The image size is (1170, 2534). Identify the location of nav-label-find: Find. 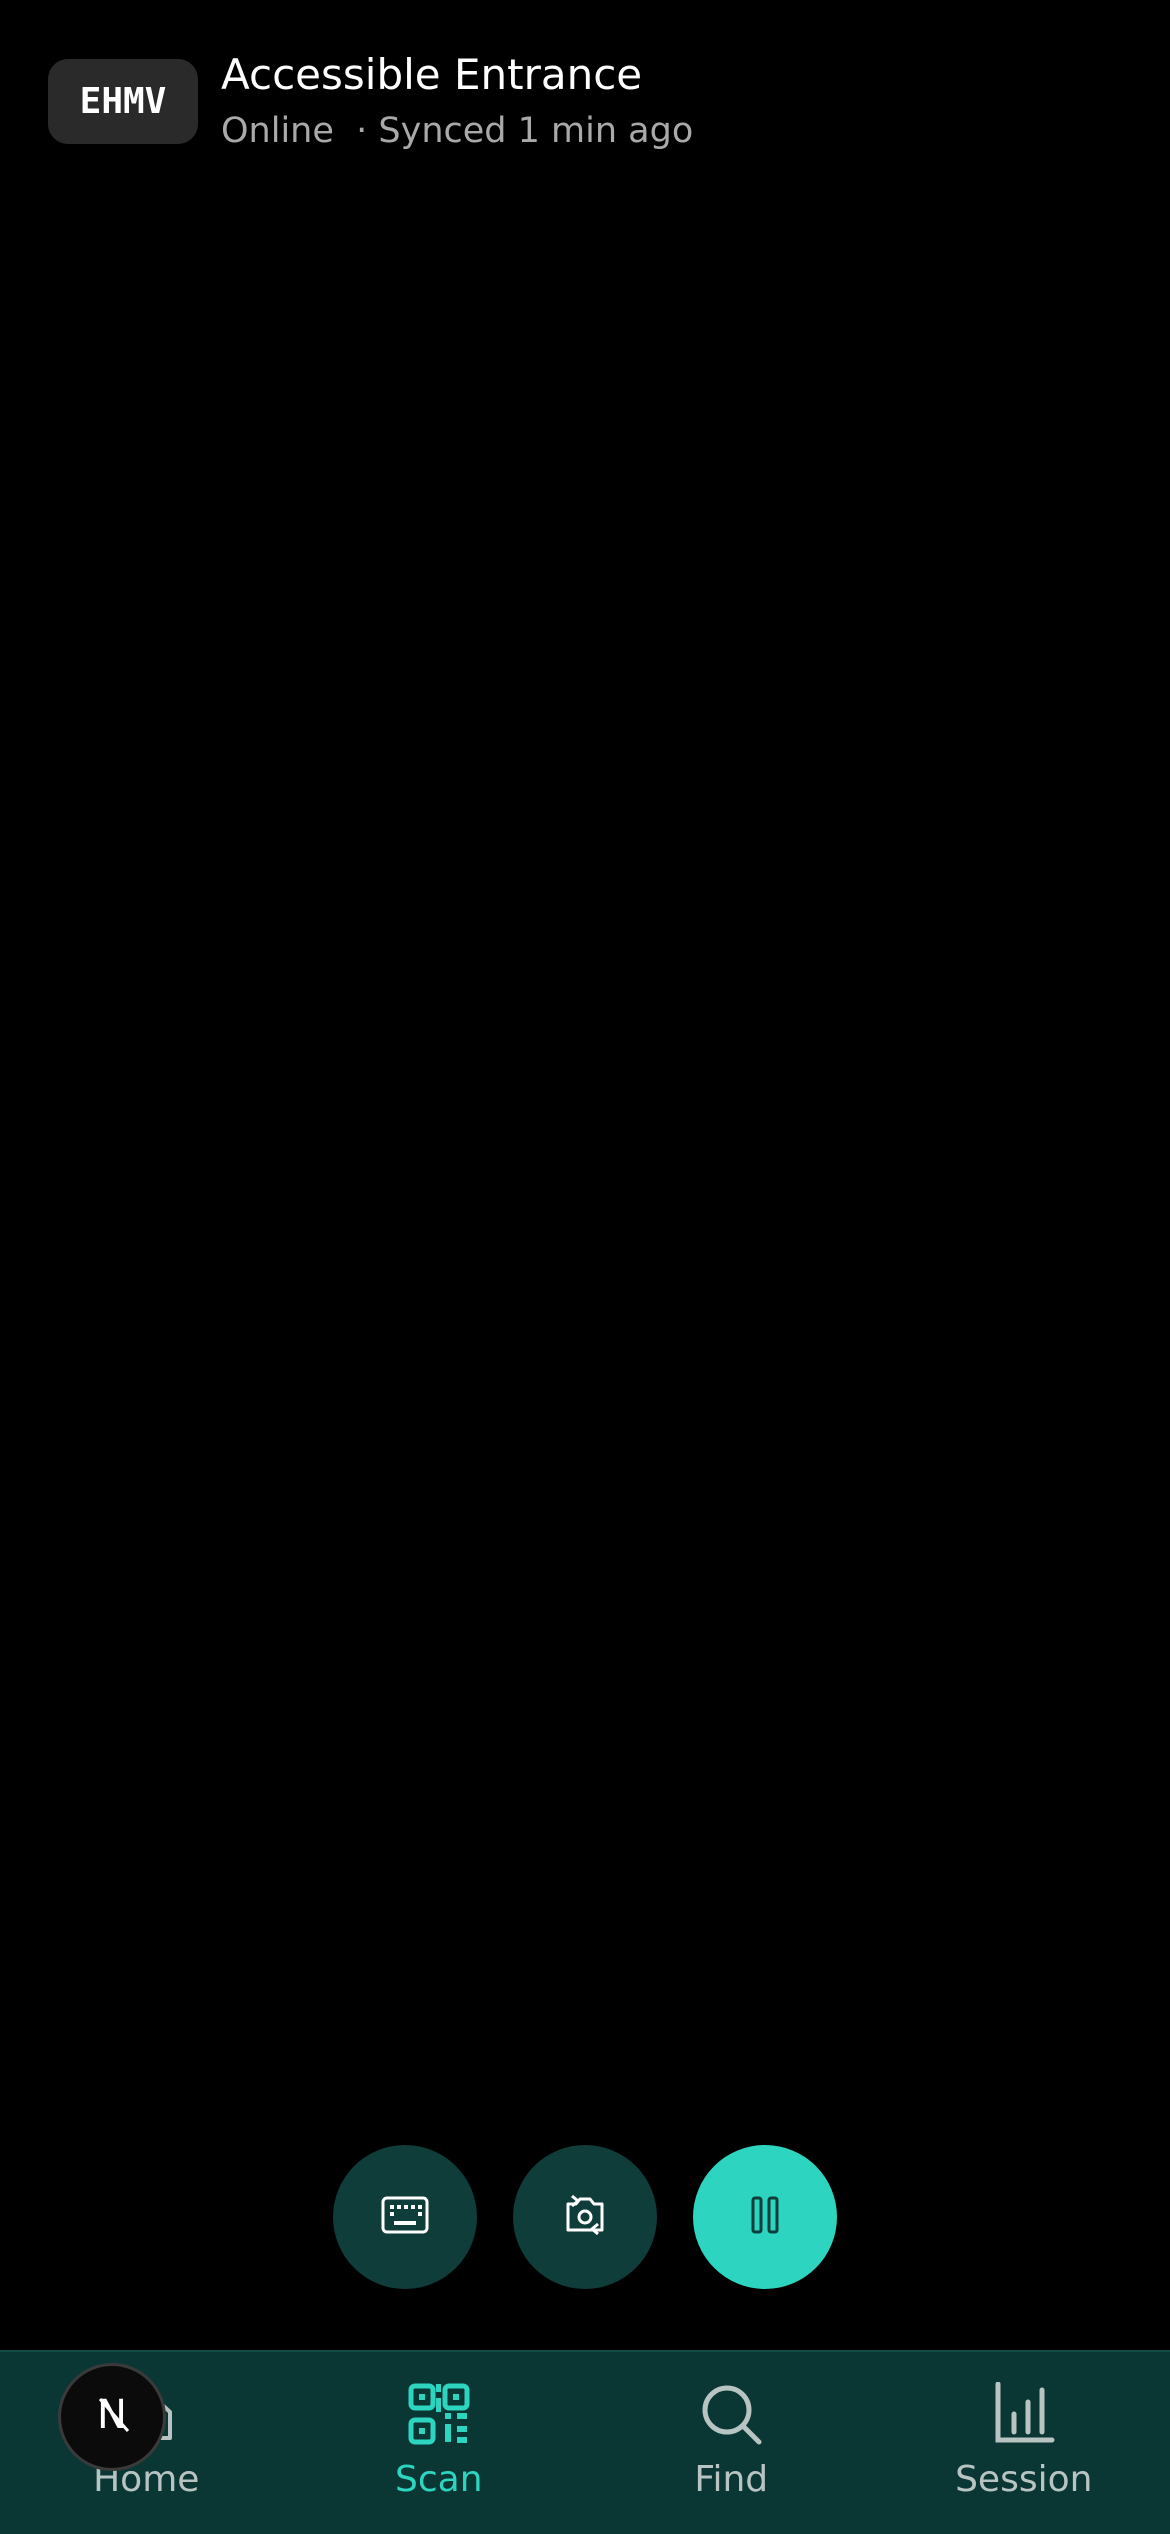
(731, 2480).